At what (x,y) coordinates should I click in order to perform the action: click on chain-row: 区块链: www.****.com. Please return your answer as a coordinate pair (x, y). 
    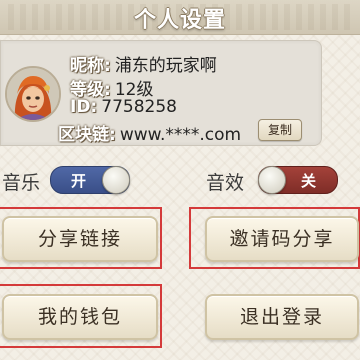
    Looking at the image, I should click on (150, 132).